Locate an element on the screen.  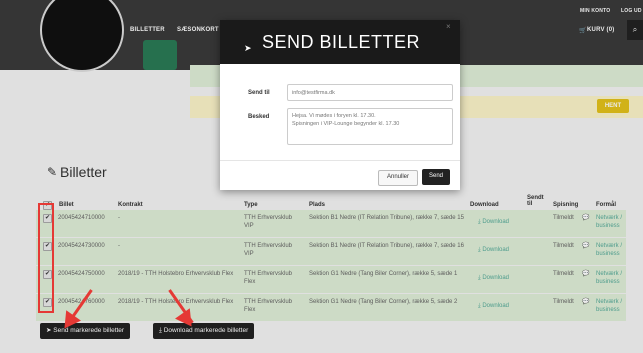
annotation-box-bottom is located at coordinates (46, 312).